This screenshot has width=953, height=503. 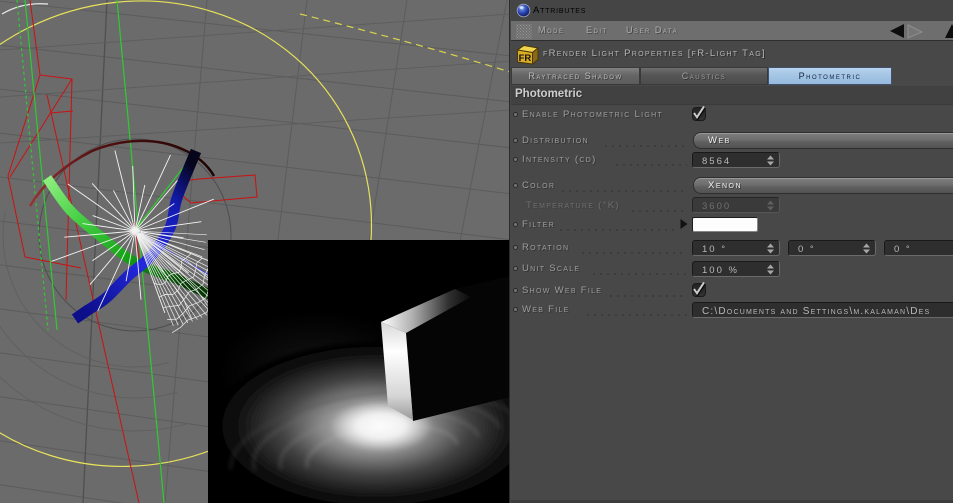 I want to click on svg-text: FR, so click(x=525, y=58).